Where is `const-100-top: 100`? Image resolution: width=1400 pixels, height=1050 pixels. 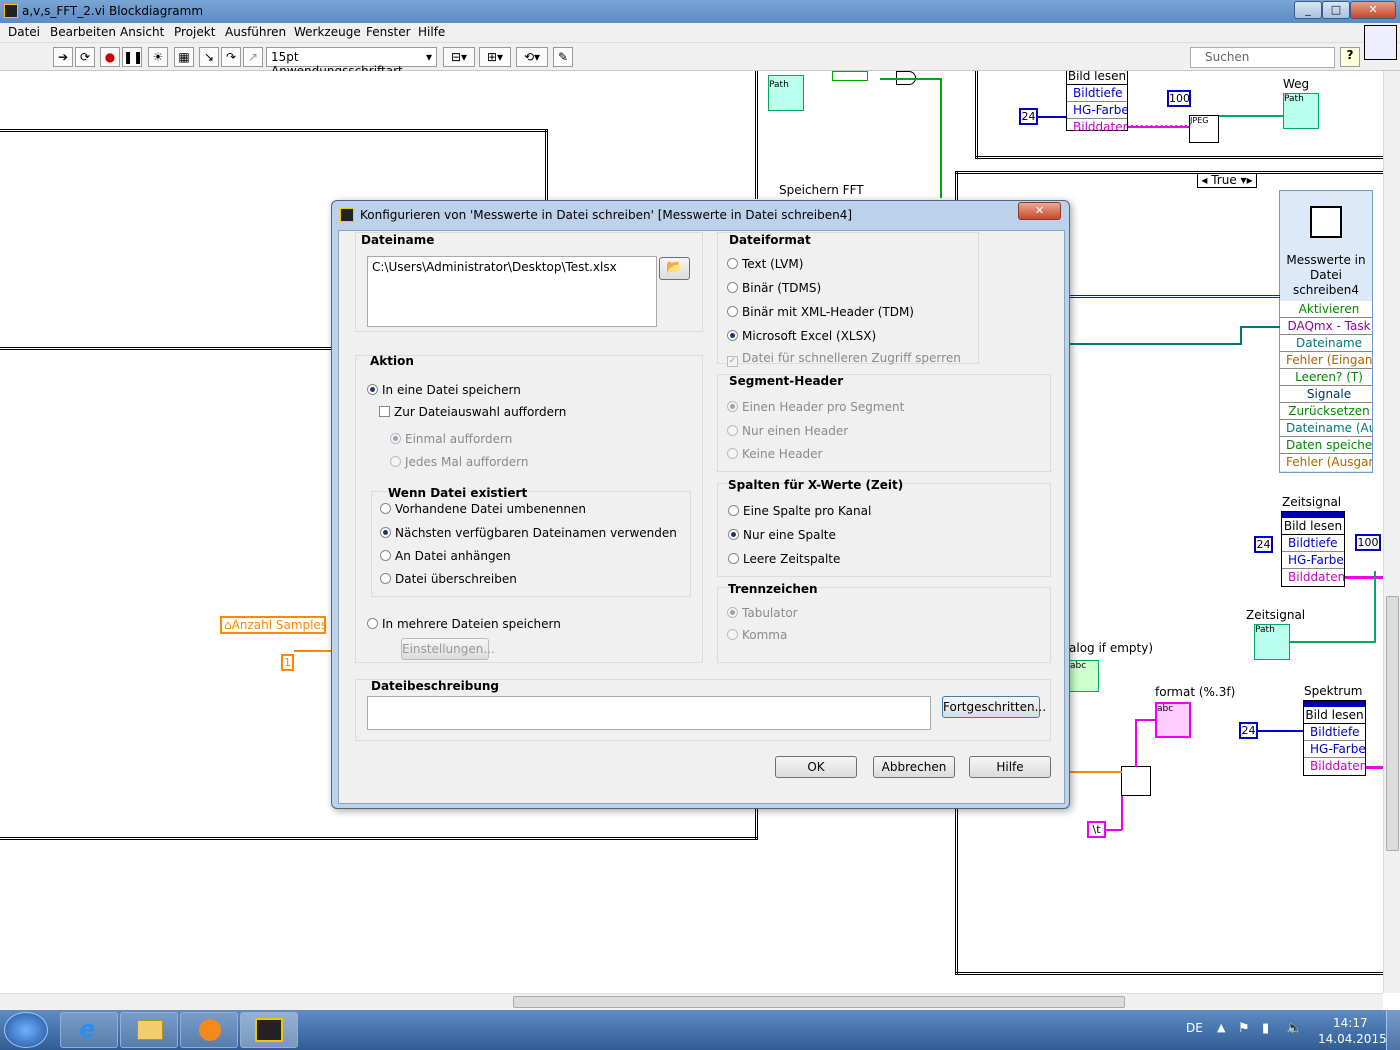 const-100-top: 100 is located at coordinates (1179, 98).